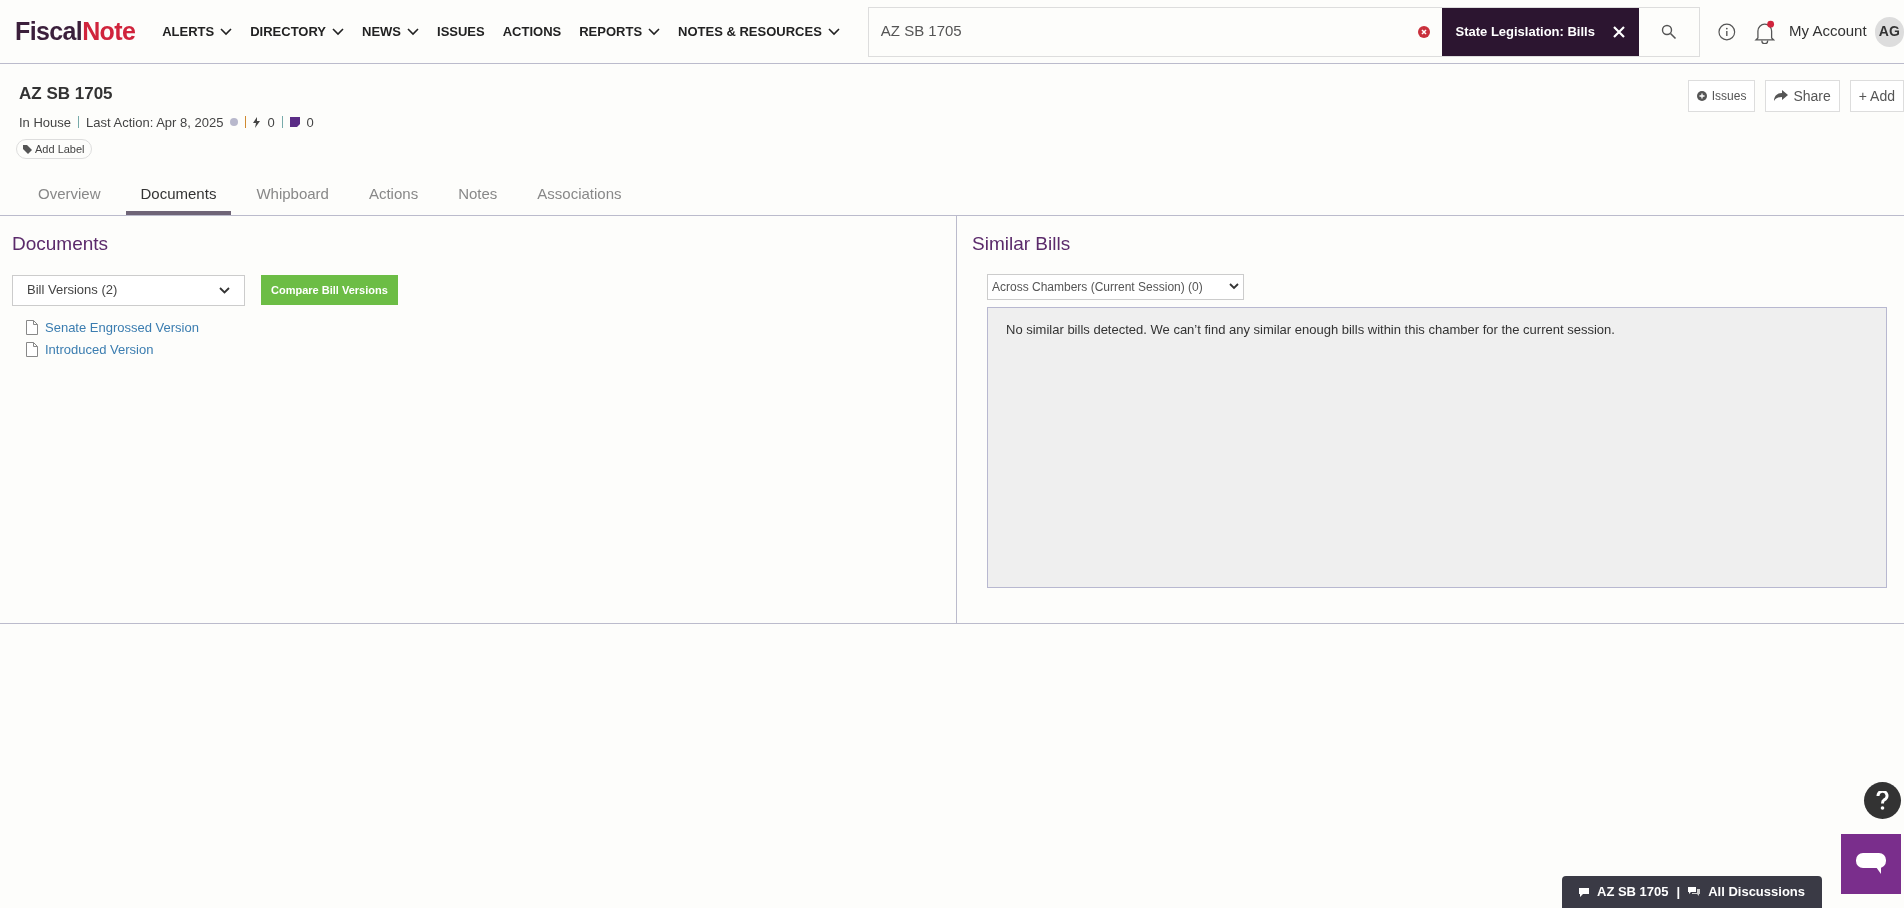 This screenshot has height=908, width=1904. I want to click on tab: Actions, so click(393, 198).